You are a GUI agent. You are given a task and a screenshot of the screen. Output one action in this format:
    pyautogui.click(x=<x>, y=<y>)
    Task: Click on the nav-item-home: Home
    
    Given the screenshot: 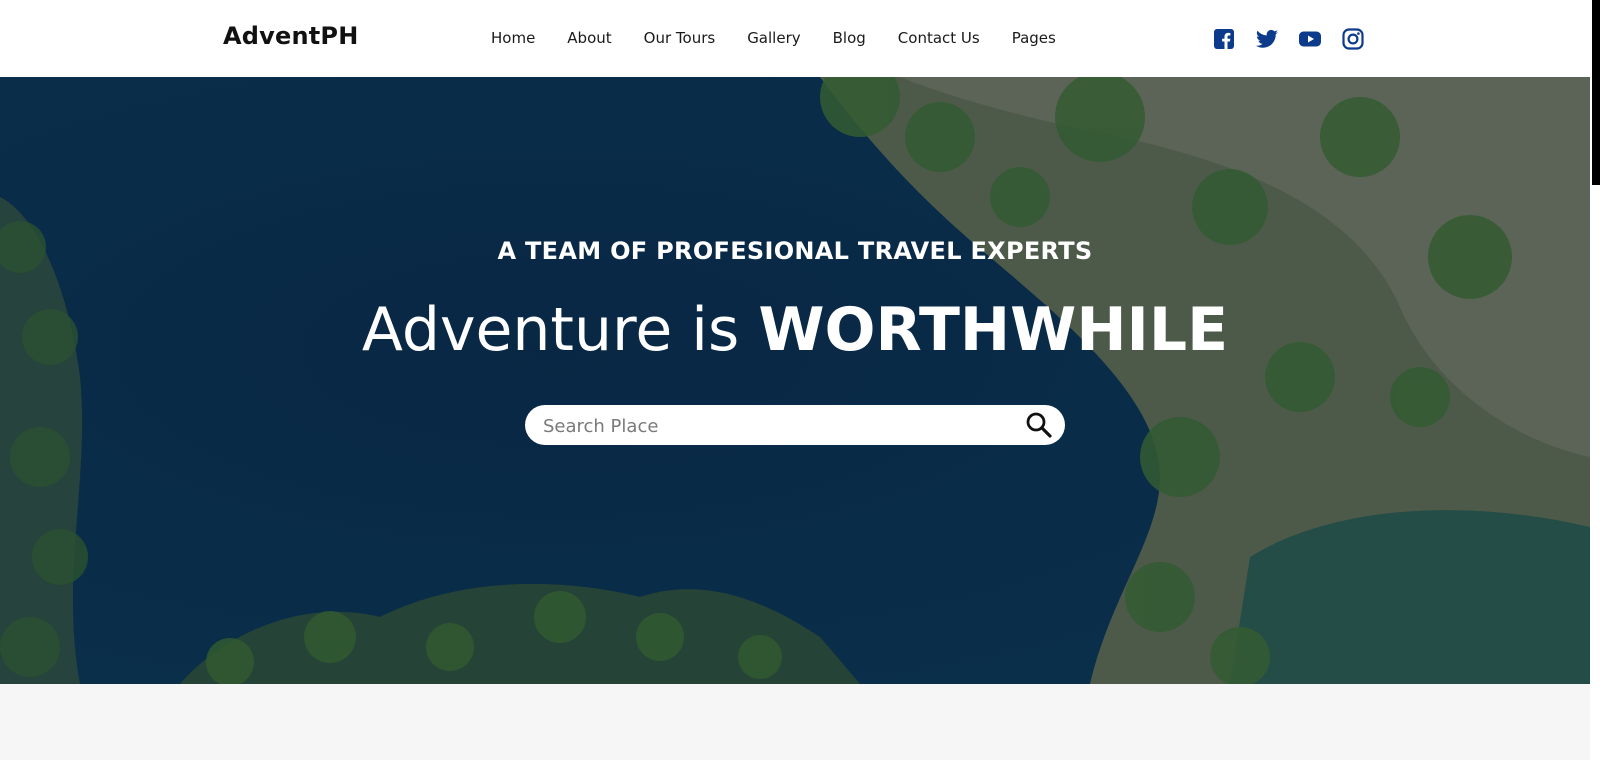 What is the action you would take?
    pyautogui.click(x=513, y=38)
    